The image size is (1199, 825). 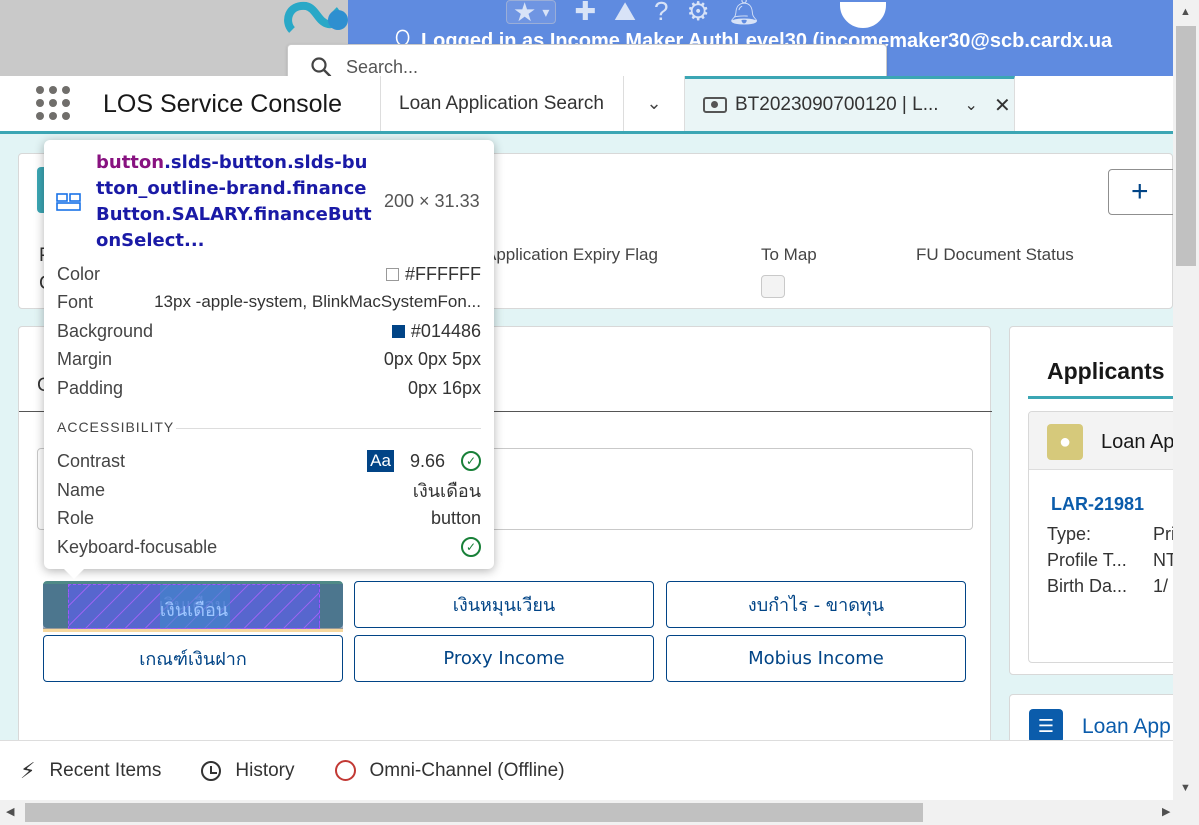 What do you see at coordinates (443, 273) in the screenshot?
I see `row-value: #FFFFFF` at bounding box center [443, 273].